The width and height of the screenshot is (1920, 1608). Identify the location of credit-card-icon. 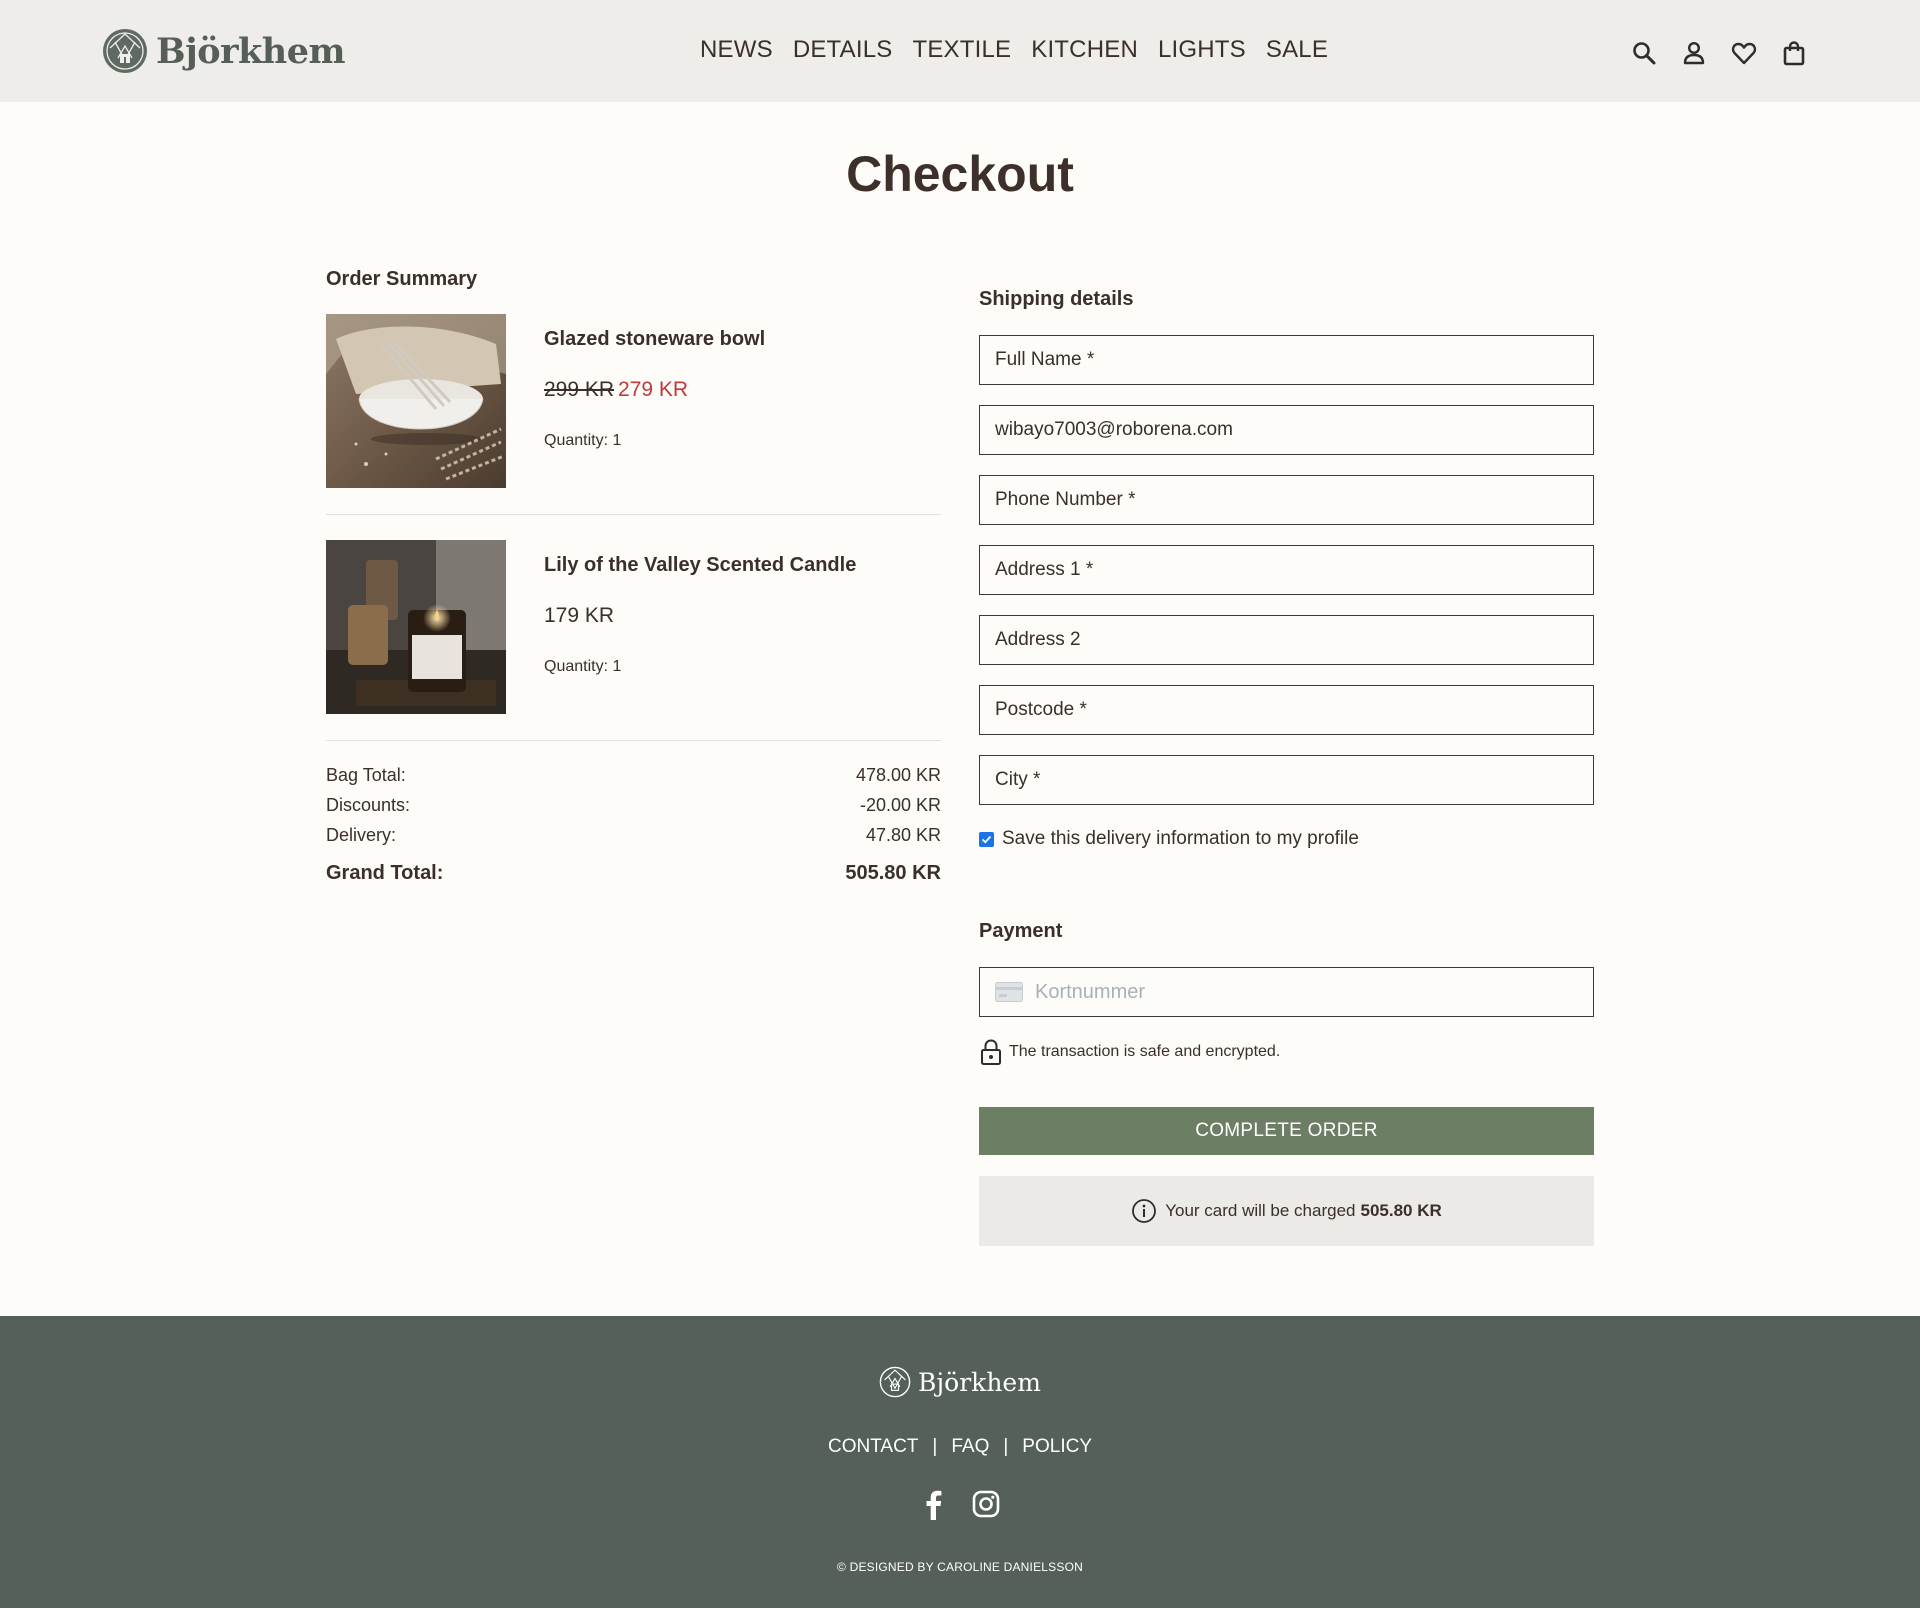
(1009, 992).